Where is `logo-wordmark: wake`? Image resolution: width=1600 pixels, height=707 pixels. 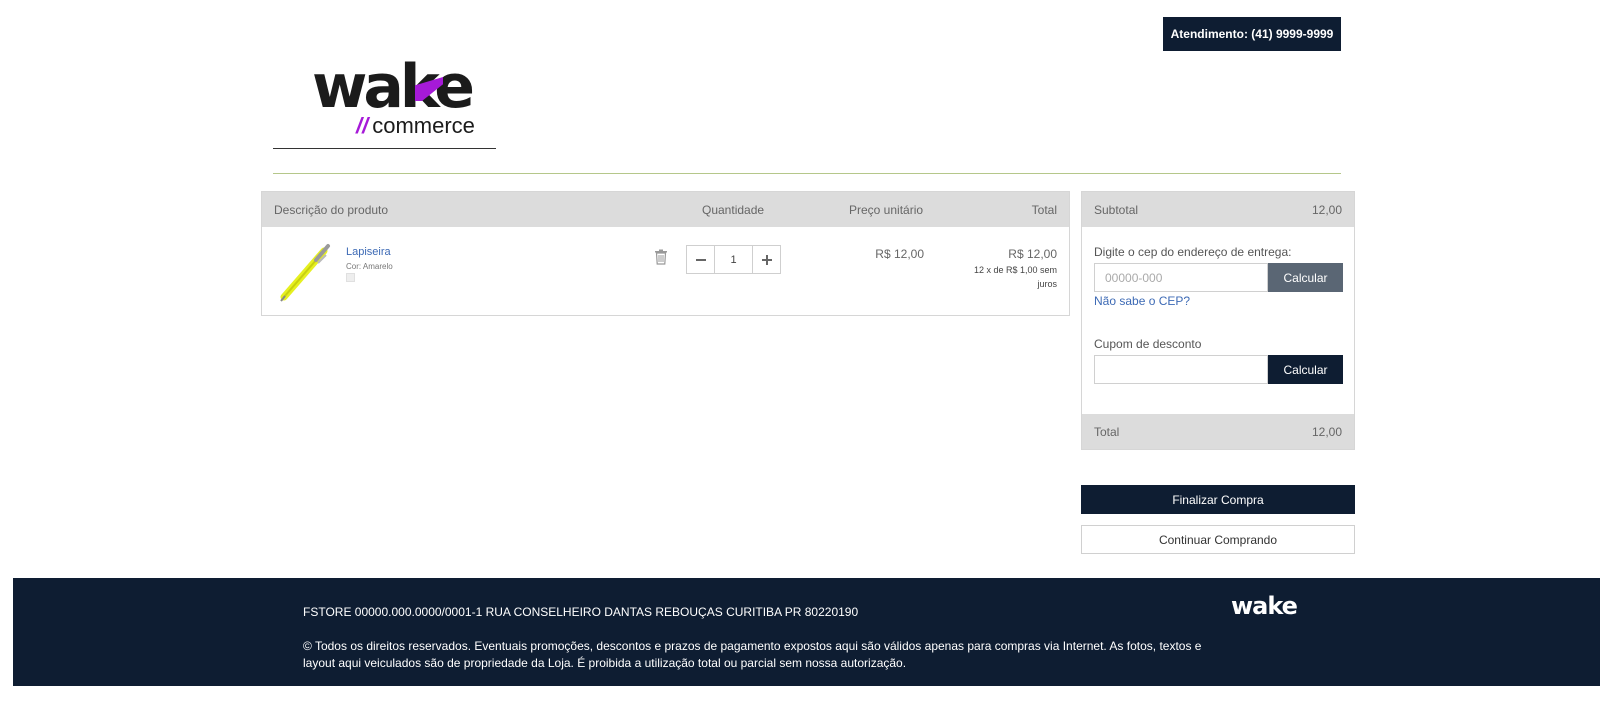
logo-wordmark: wake is located at coordinates (393, 87).